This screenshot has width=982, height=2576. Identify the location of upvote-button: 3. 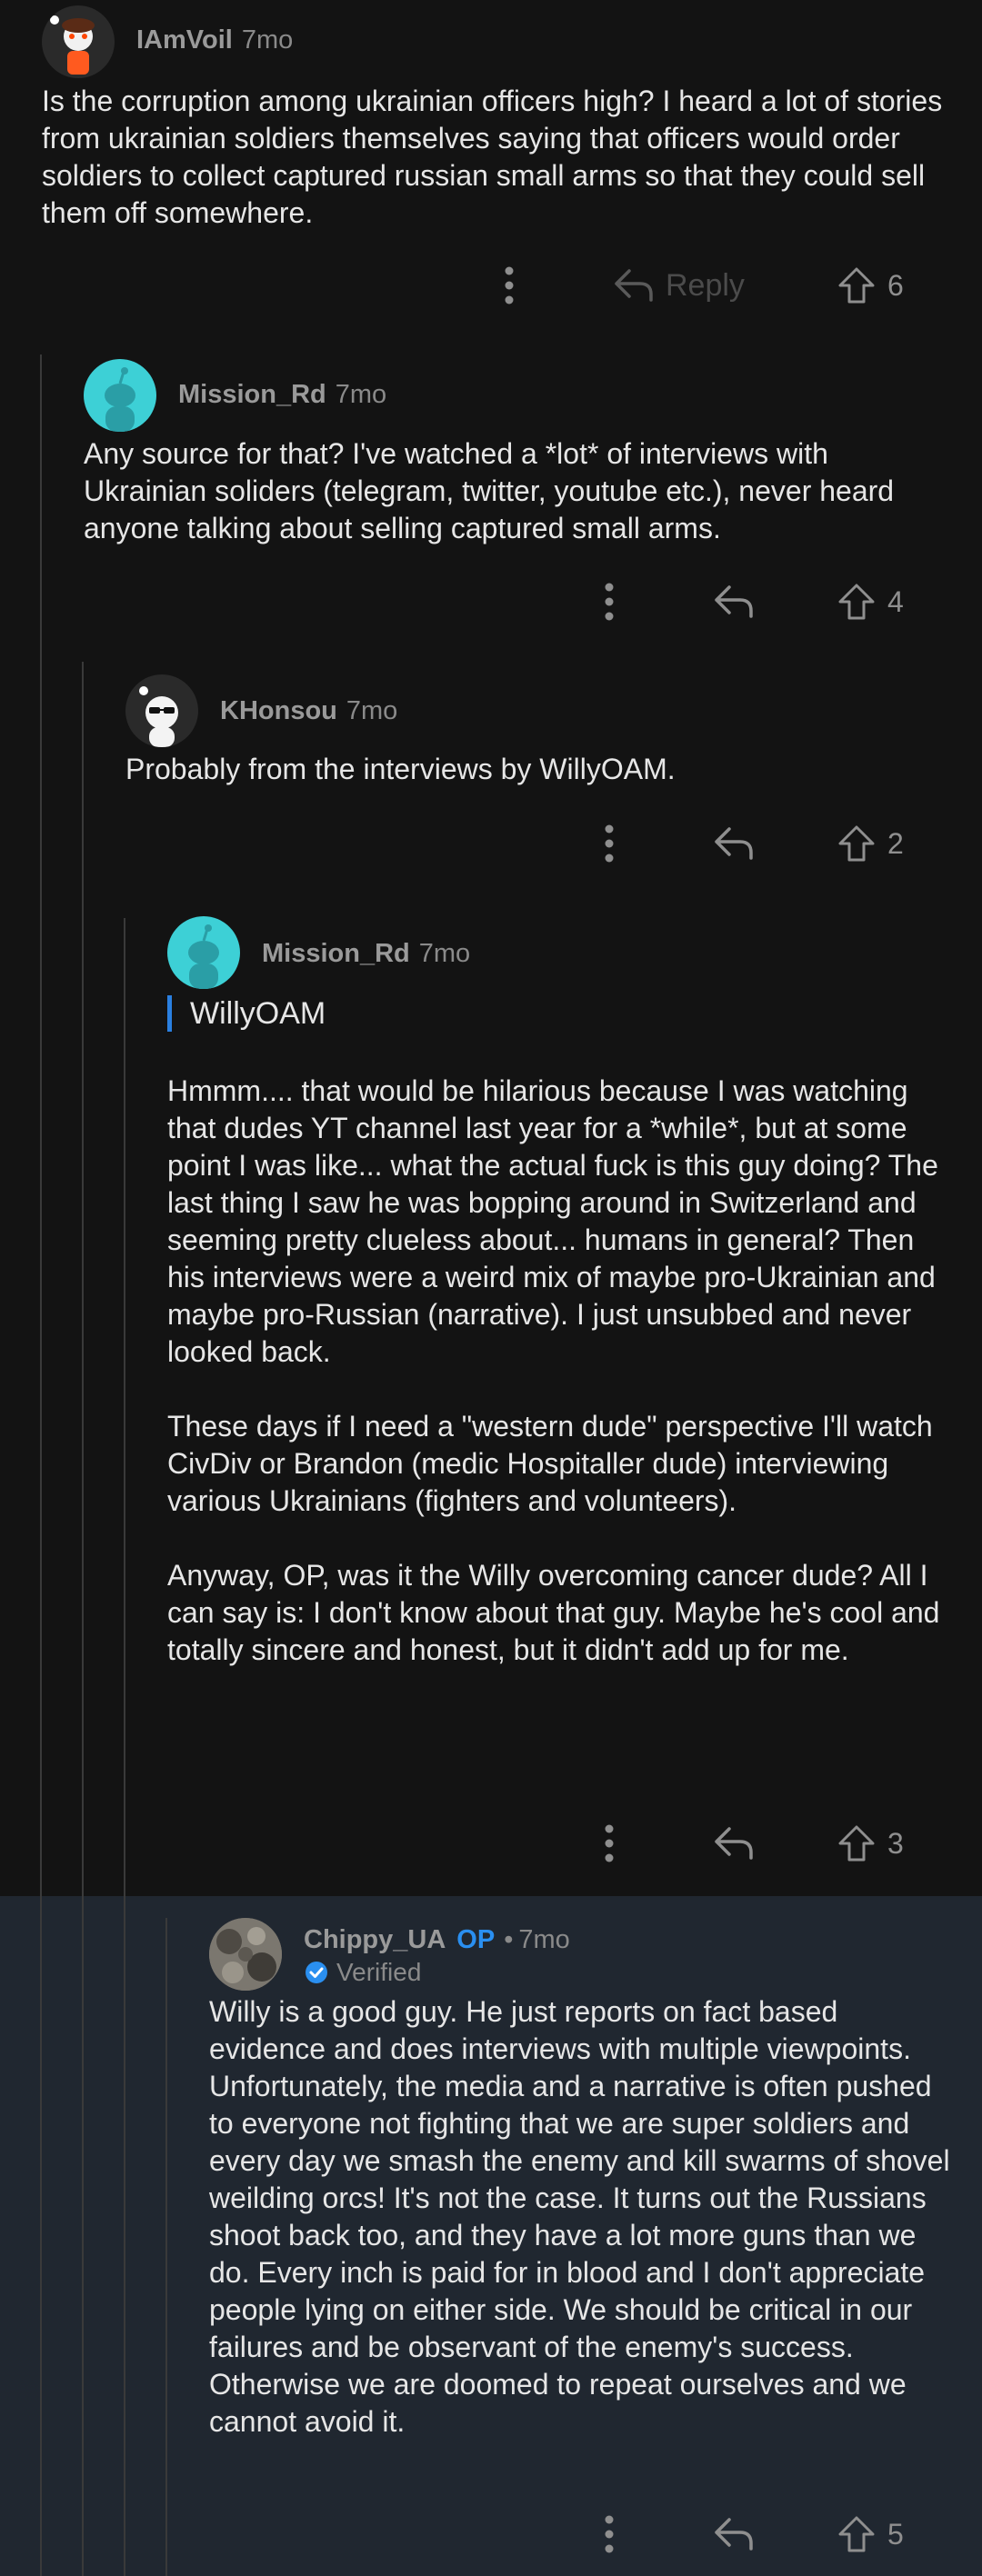
(870, 1843).